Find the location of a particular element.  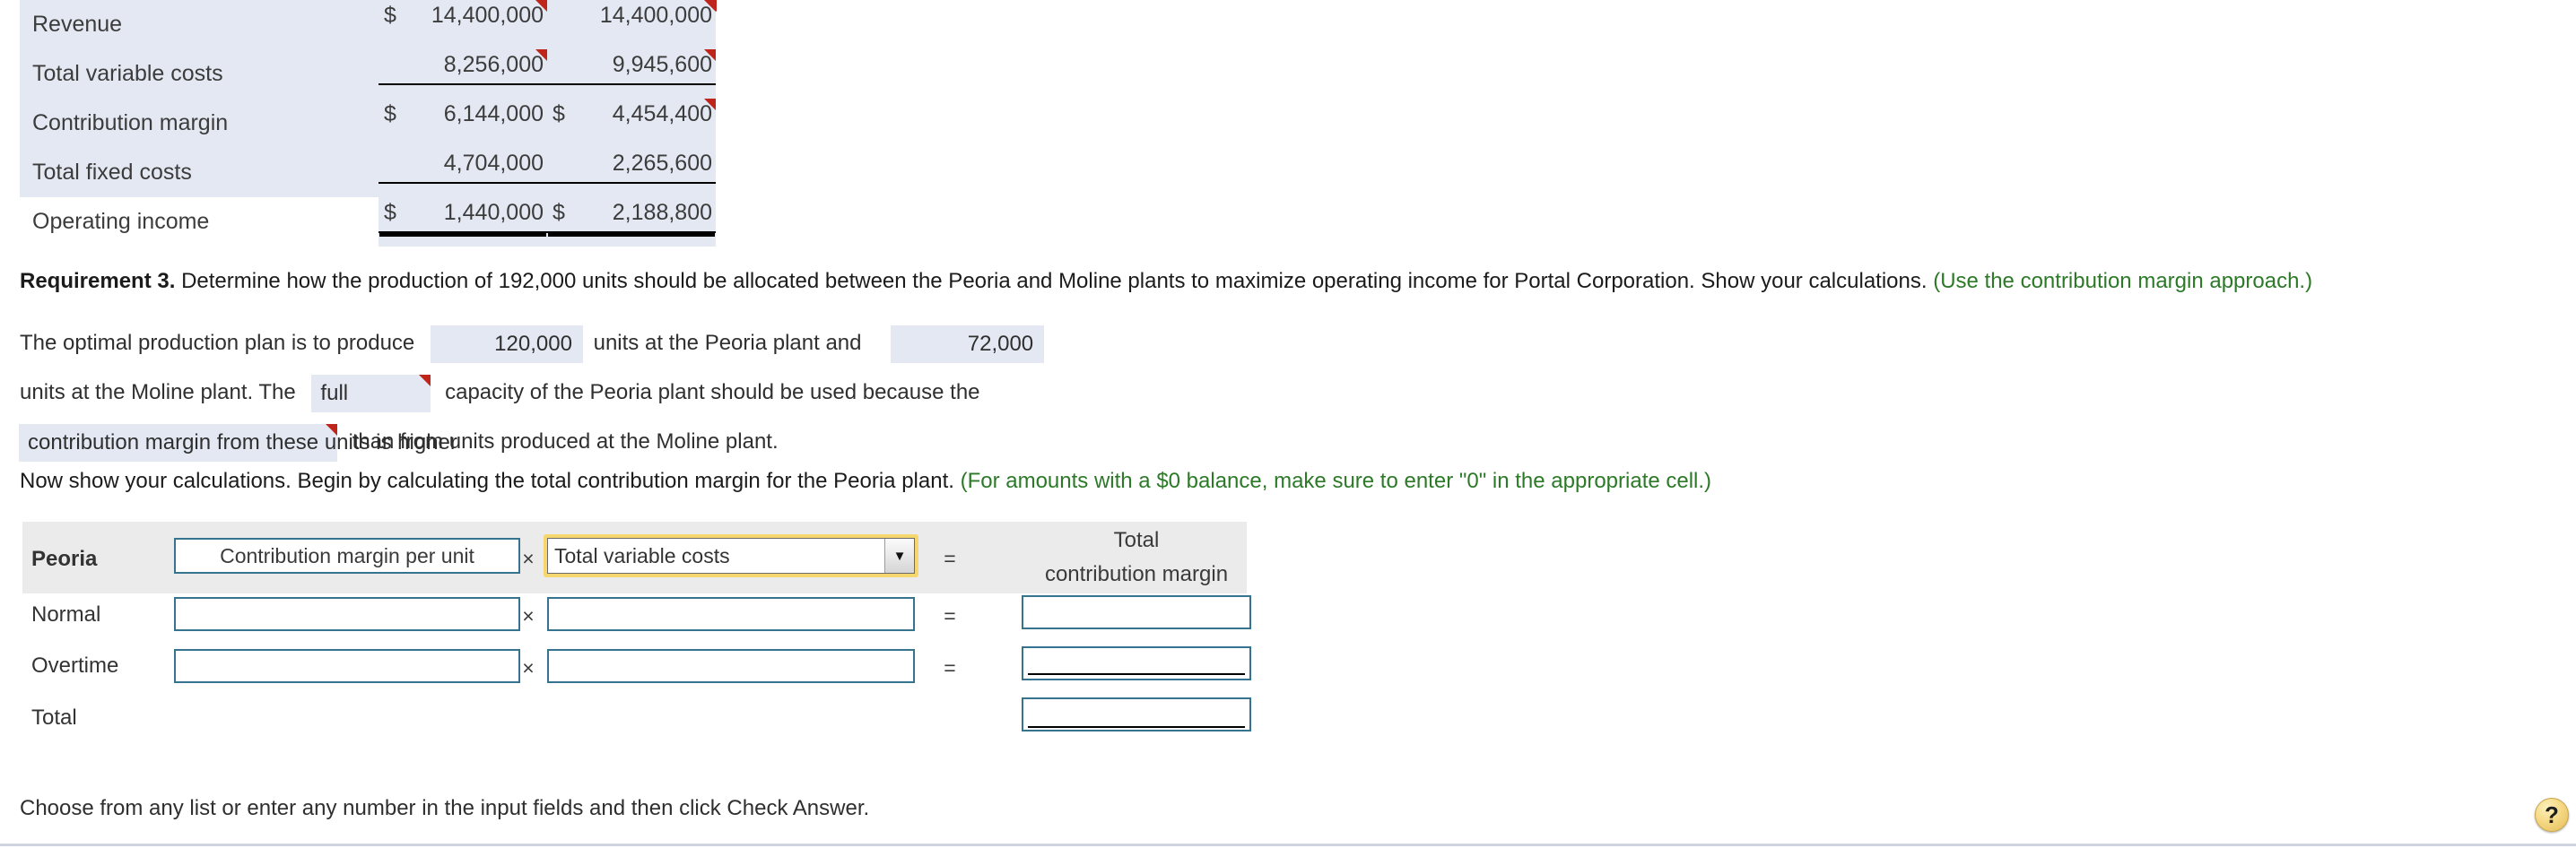

row-label-text: Operating income is located at coordinates (121, 222).